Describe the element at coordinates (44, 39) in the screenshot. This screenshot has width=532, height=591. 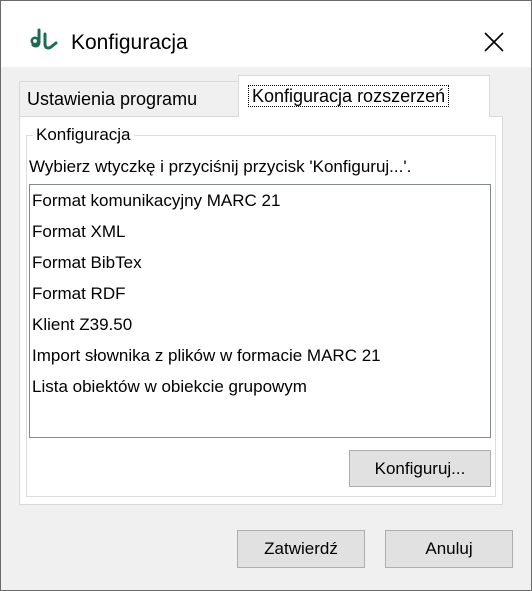
I see `app-logo-icon` at that location.